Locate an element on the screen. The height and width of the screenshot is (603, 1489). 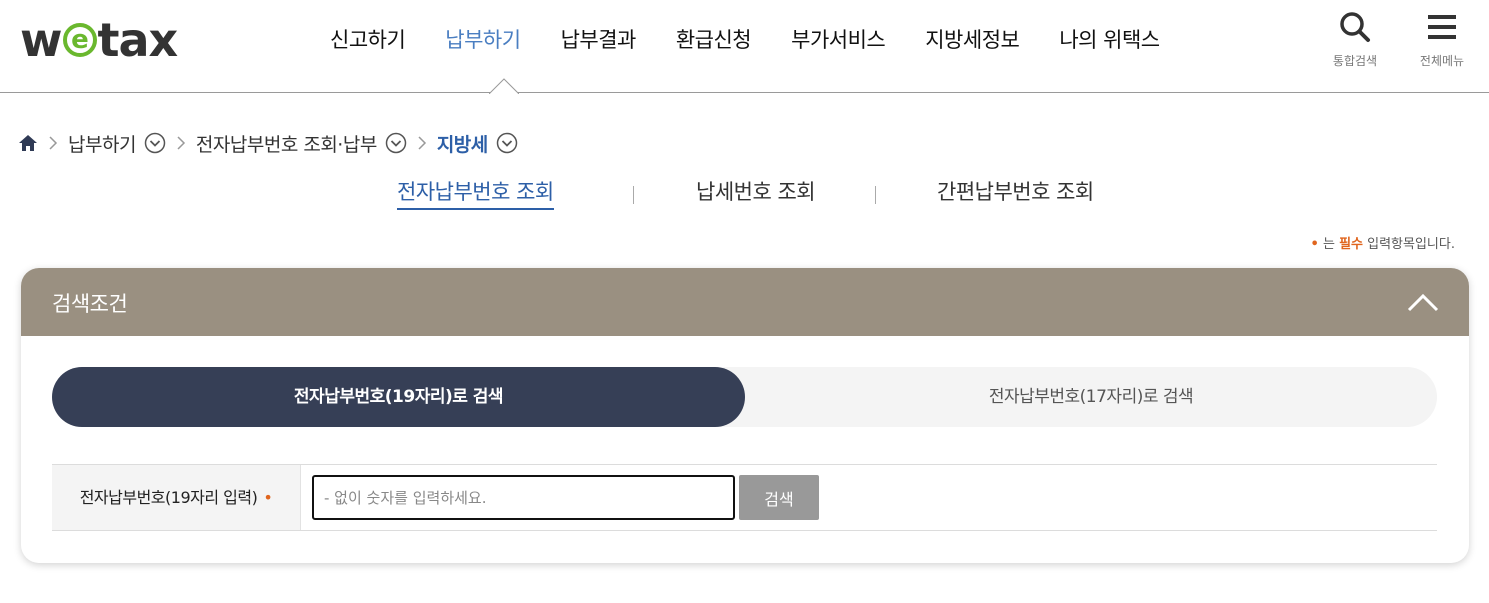
nav-item-my-wetax: 나의 위택스 is located at coordinates (1109, 40).